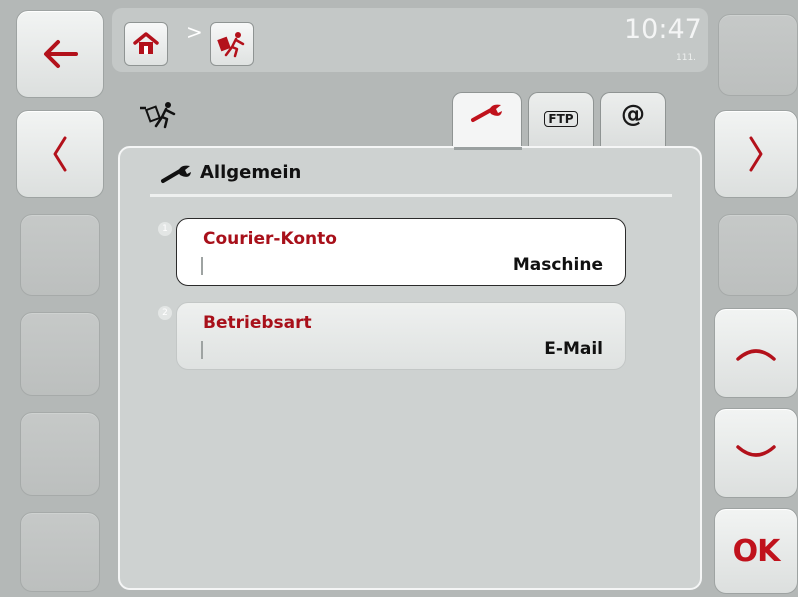 This screenshot has width=798, height=597. Describe the element at coordinates (401, 252) in the screenshot. I see `courier-account-field: Courier-Konto Maschine` at that location.